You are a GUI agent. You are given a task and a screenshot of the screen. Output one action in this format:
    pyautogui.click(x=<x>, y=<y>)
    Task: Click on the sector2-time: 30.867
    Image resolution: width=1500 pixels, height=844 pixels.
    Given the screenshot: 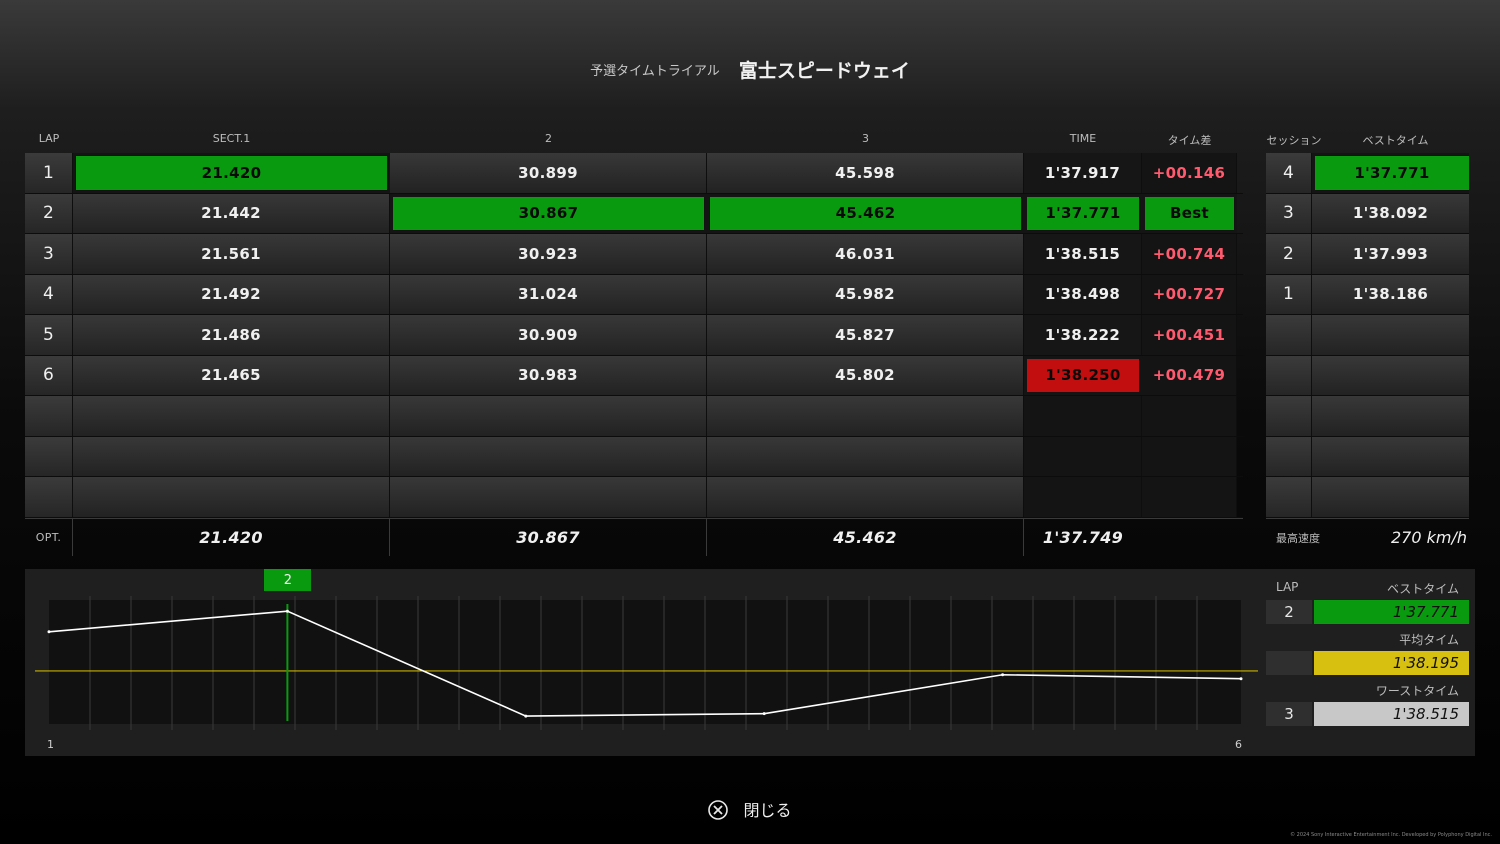 What is the action you would take?
    pyautogui.click(x=548, y=213)
    